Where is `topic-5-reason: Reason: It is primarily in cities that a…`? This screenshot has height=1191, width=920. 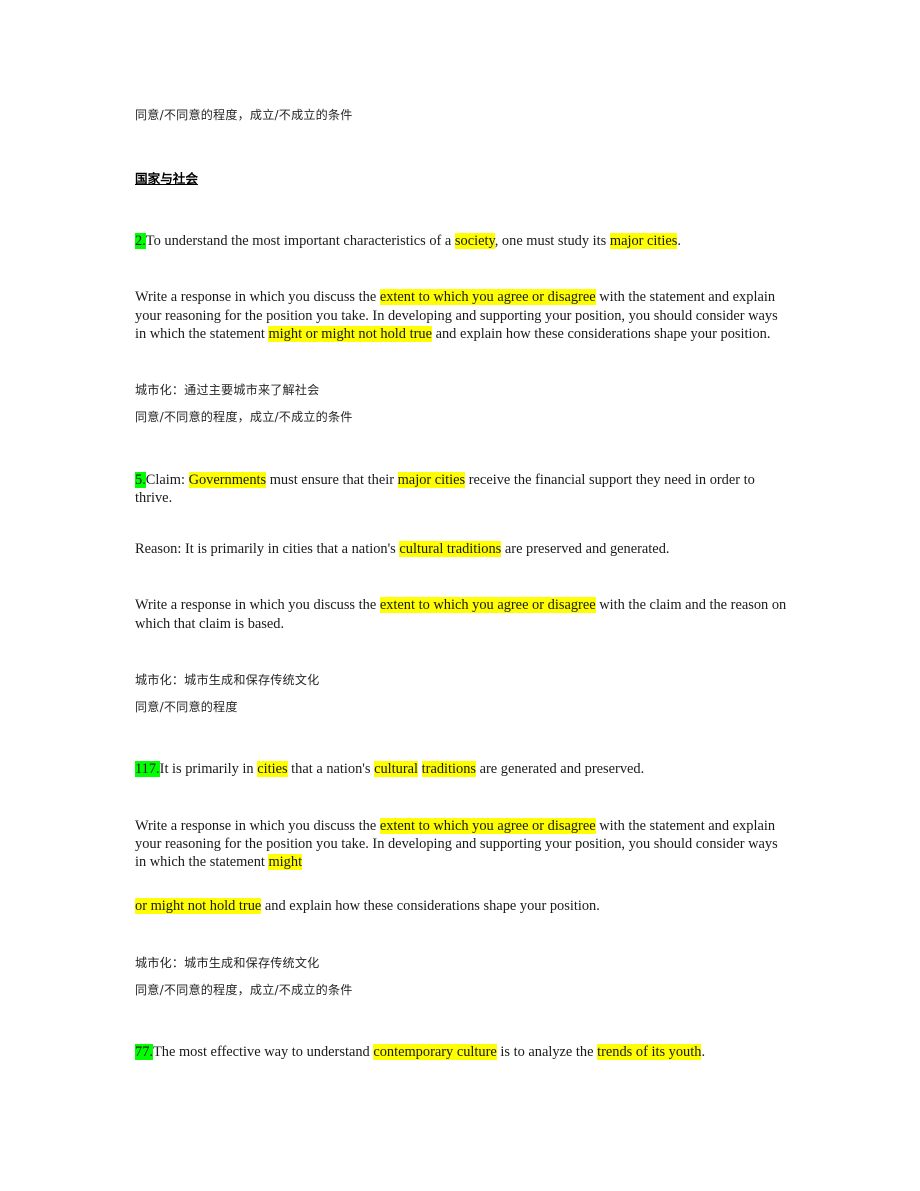 topic-5-reason: Reason: It is primarily in cities that a… is located at coordinates (461, 549).